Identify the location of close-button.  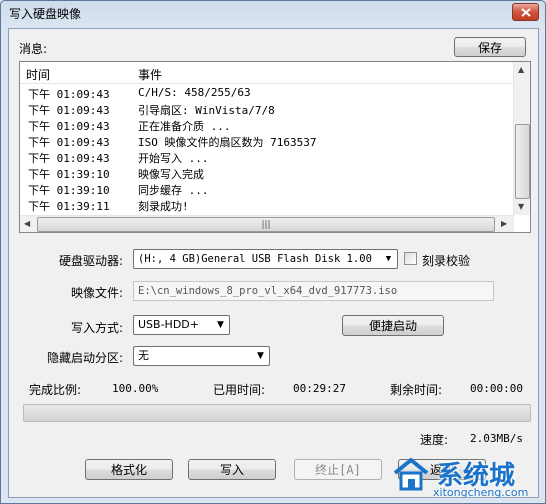
(525, 12).